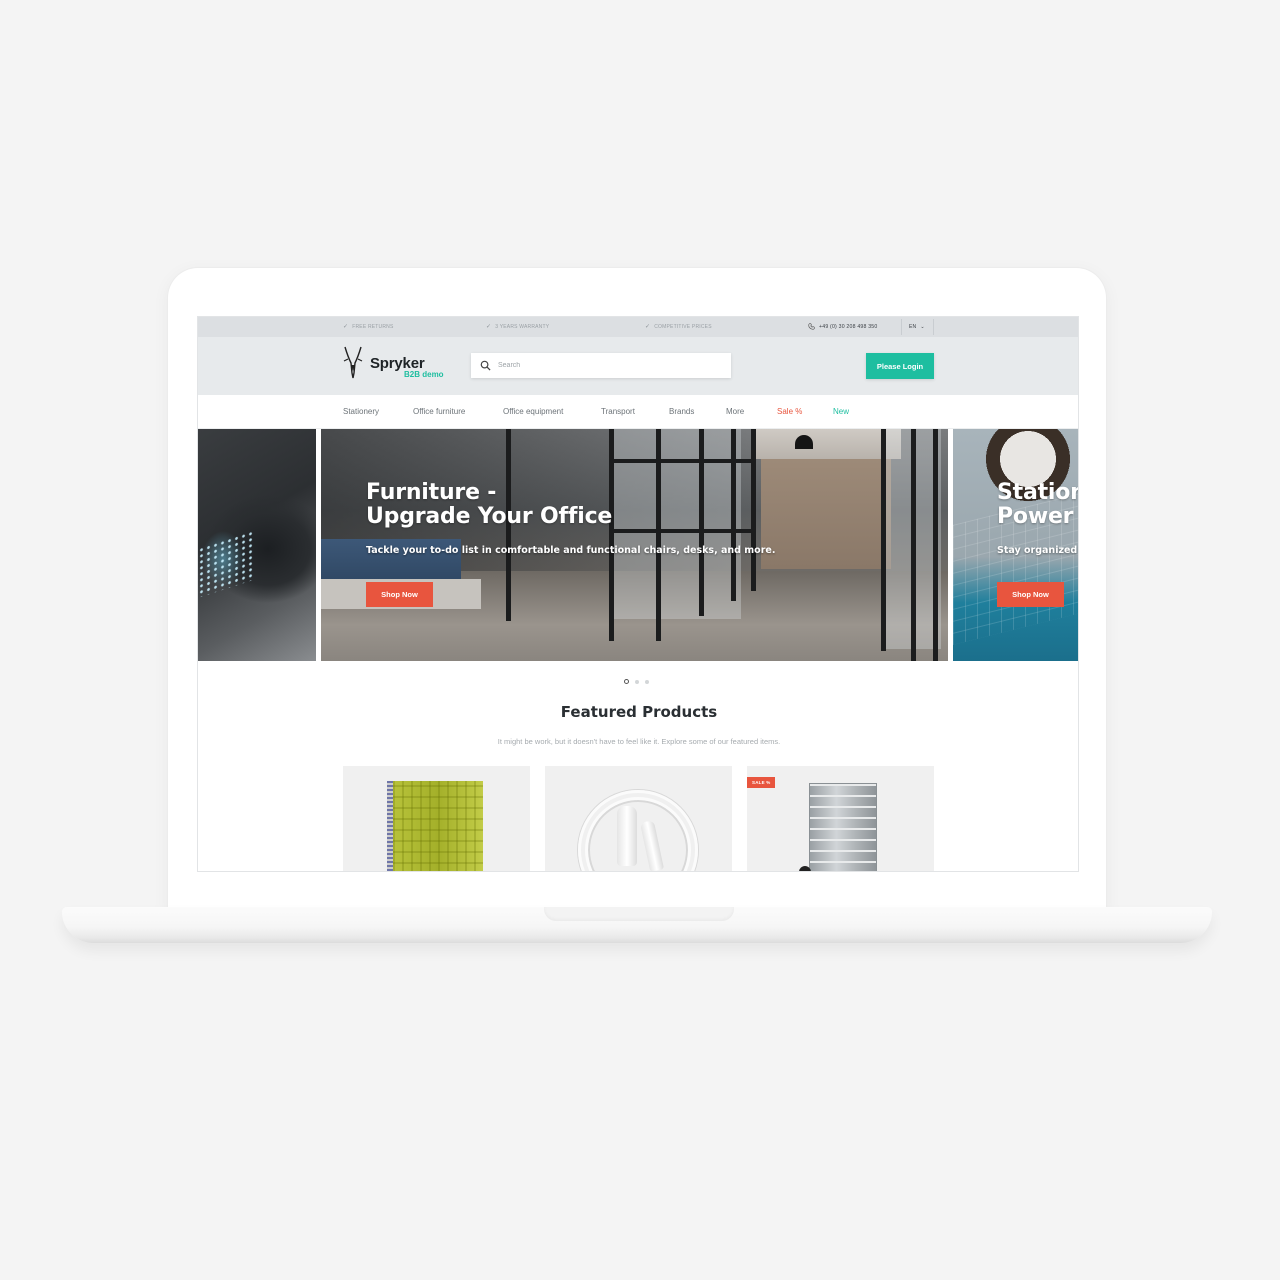  I want to click on language-selector: EN ⌄, so click(917, 327).